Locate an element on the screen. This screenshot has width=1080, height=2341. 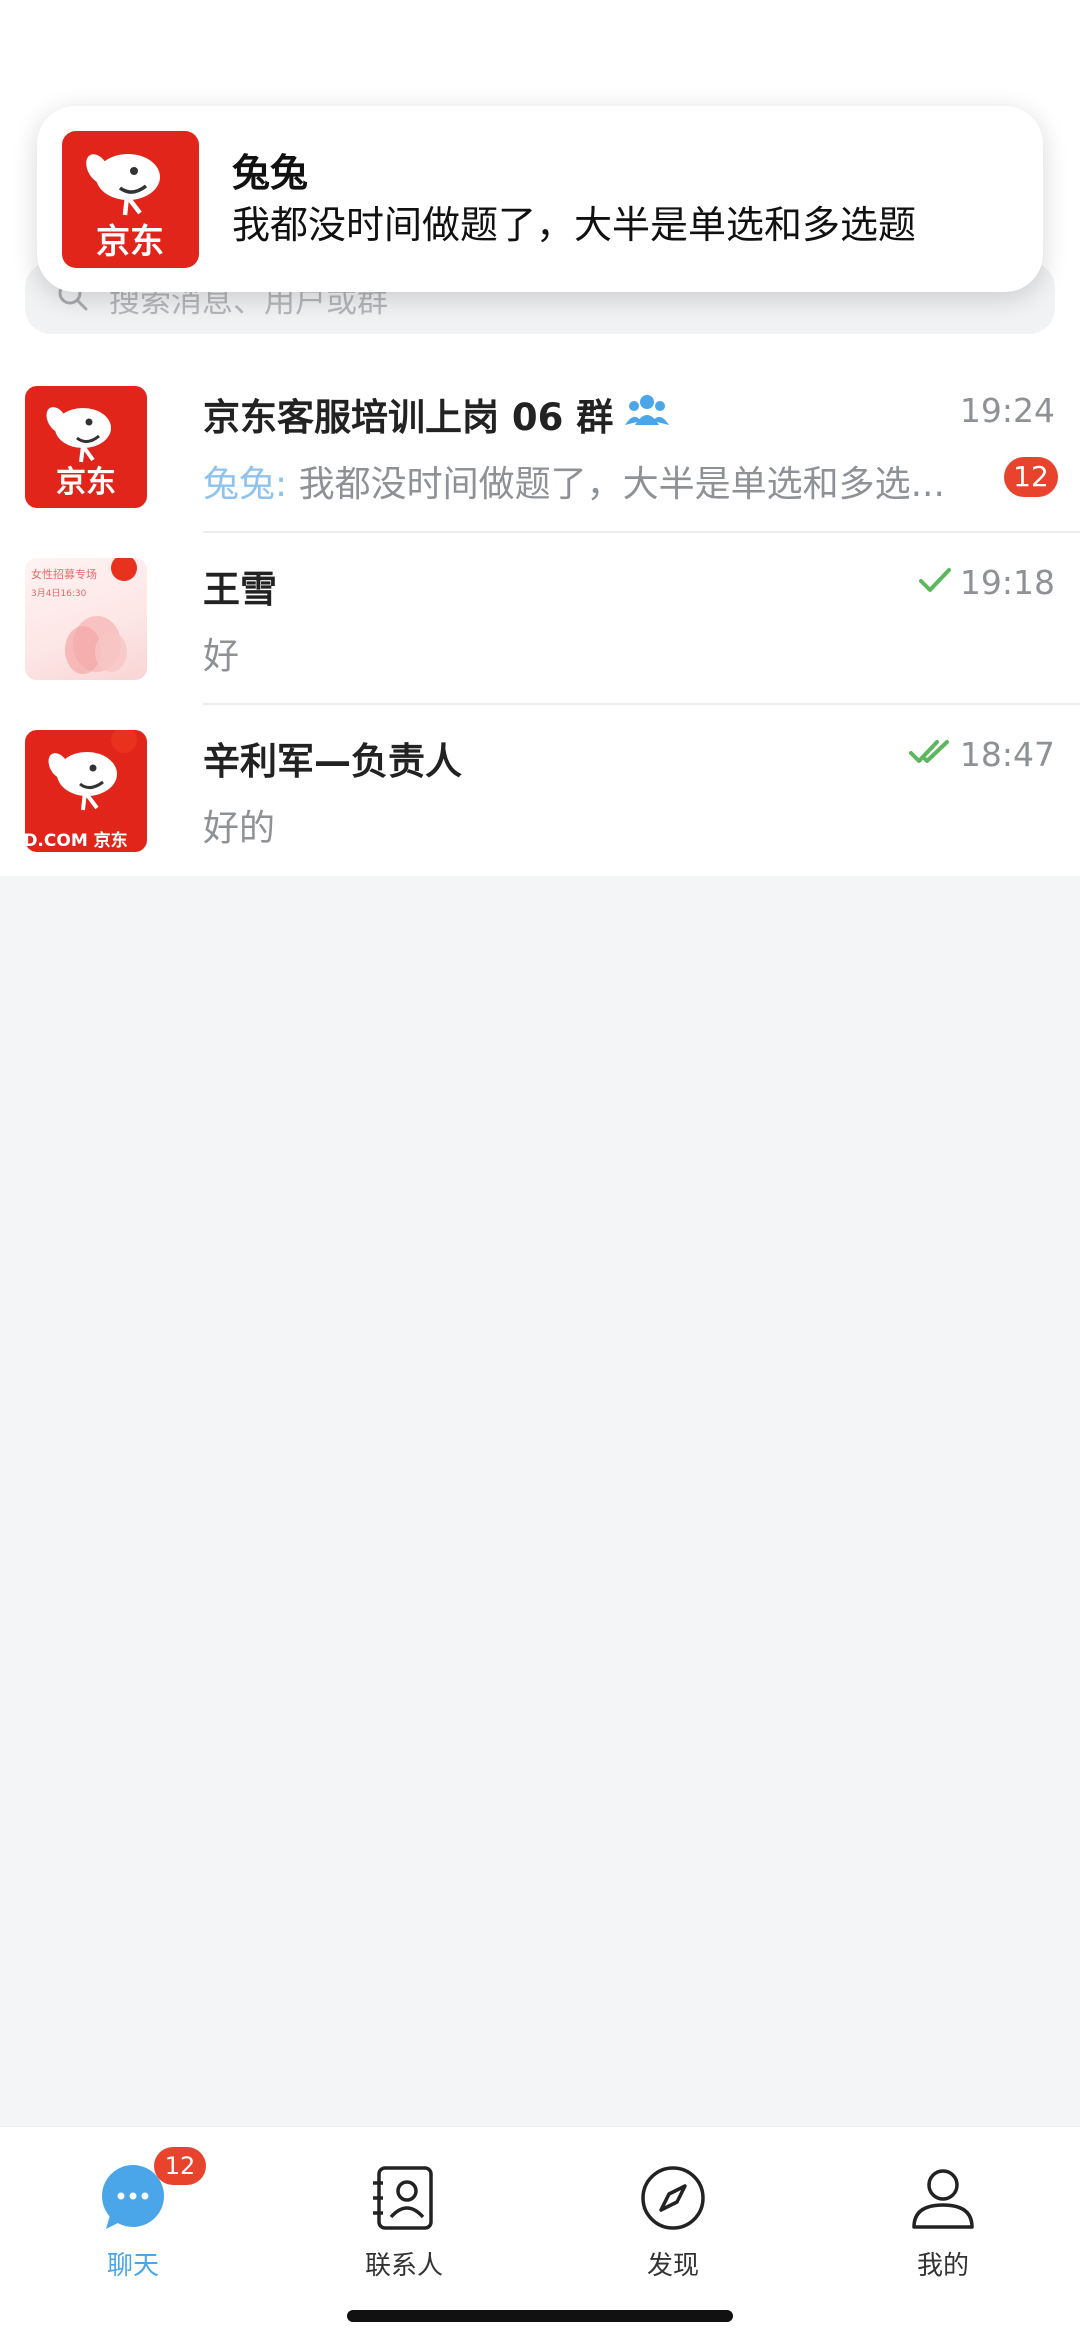
contacts-icon is located at coordinates (404, 2198).